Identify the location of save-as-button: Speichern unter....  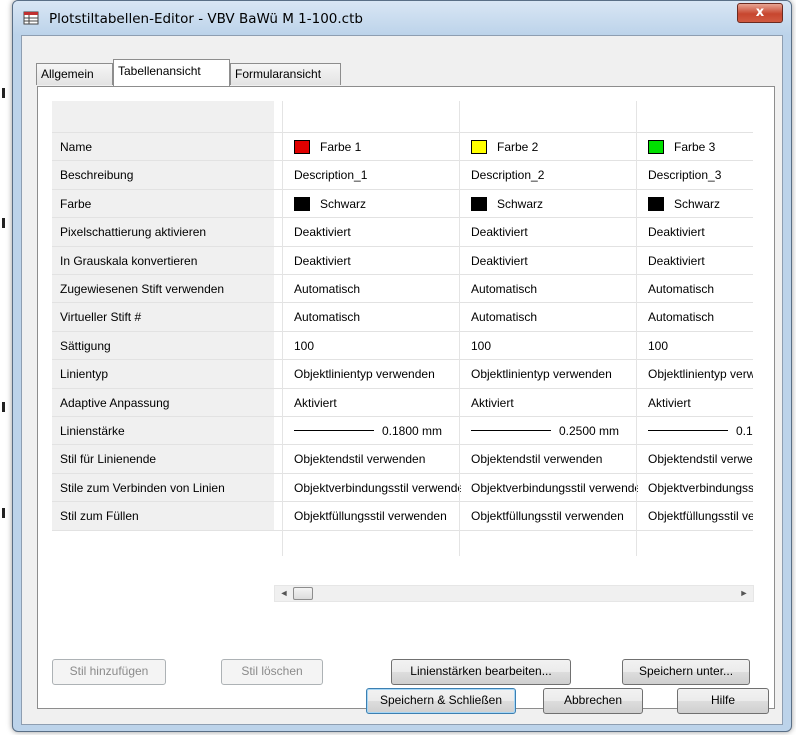
(686, 672).